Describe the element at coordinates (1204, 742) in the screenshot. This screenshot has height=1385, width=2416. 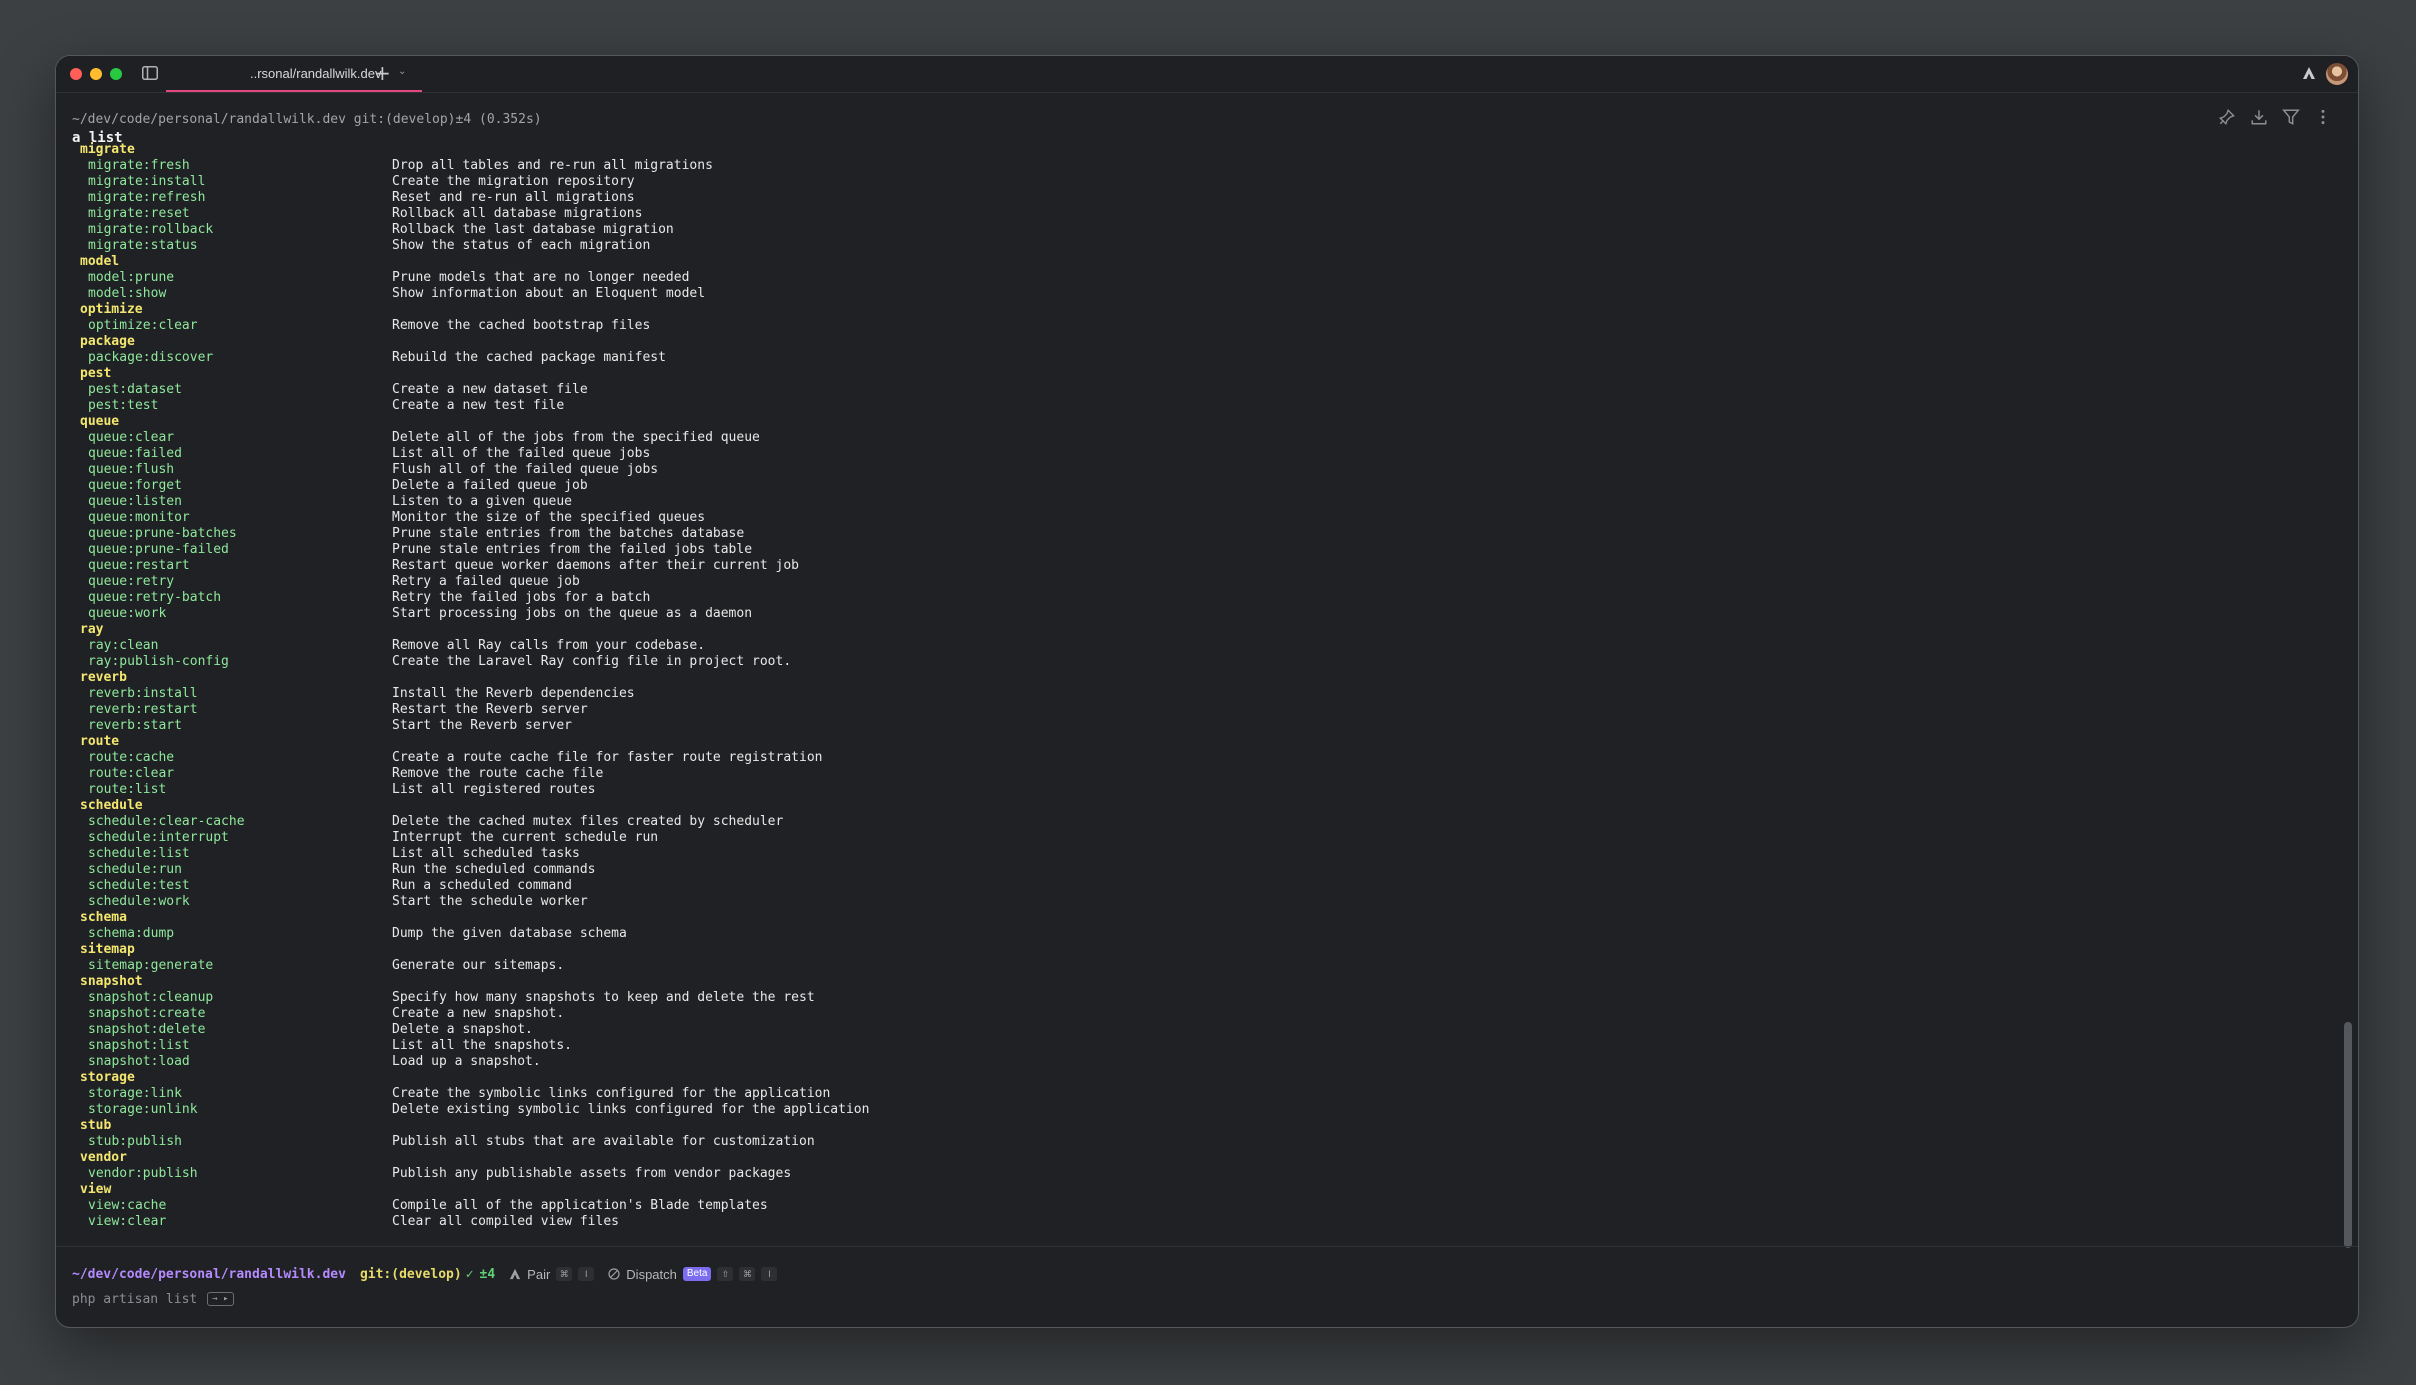
I see `namespace-heading: route` at that location.